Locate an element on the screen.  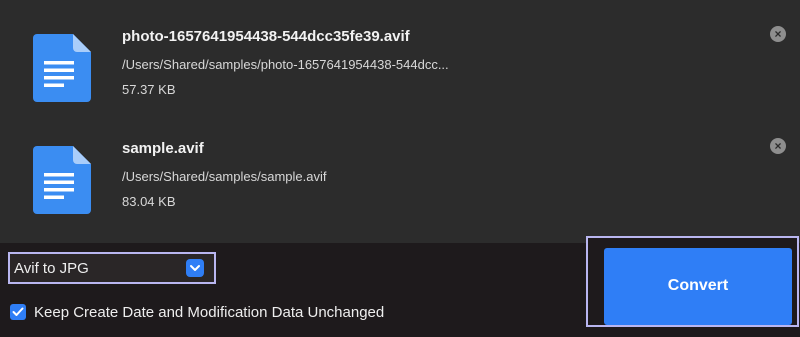
format-select-value: Avif to JPG is located at coordinates (51, 268).